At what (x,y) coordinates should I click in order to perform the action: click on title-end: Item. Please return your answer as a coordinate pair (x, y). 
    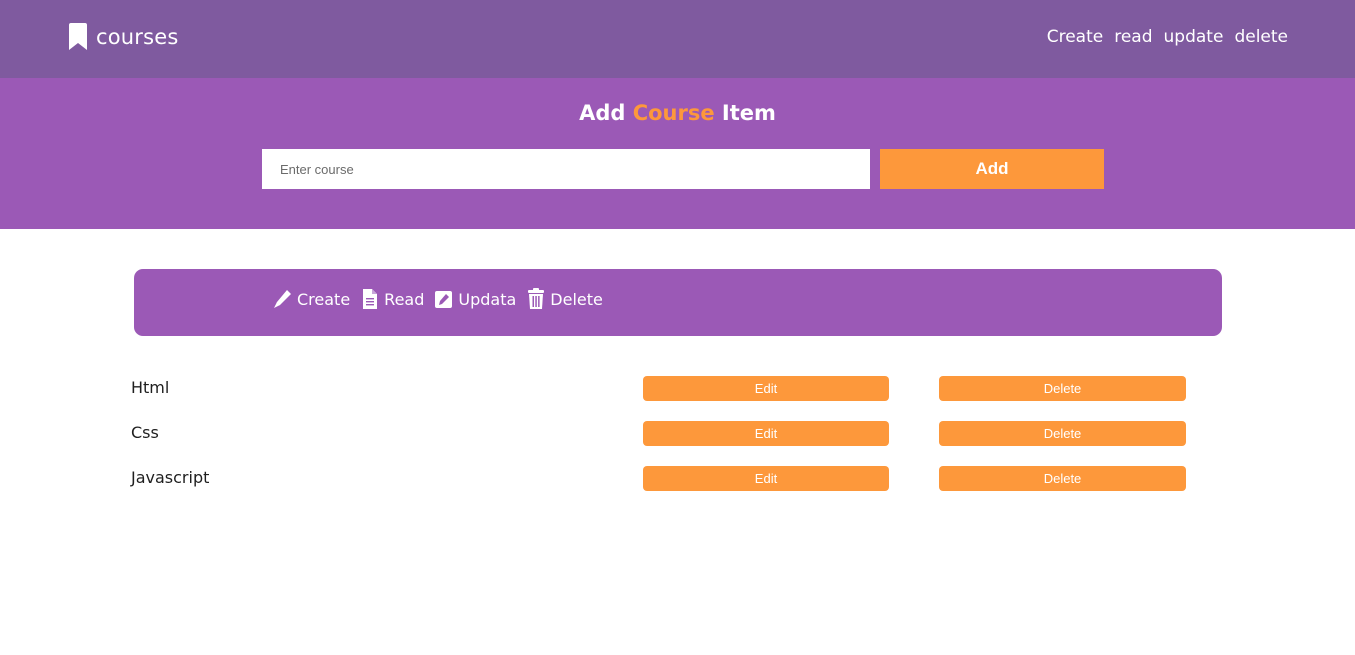
    Looking at the image, I should click on (748, 113).